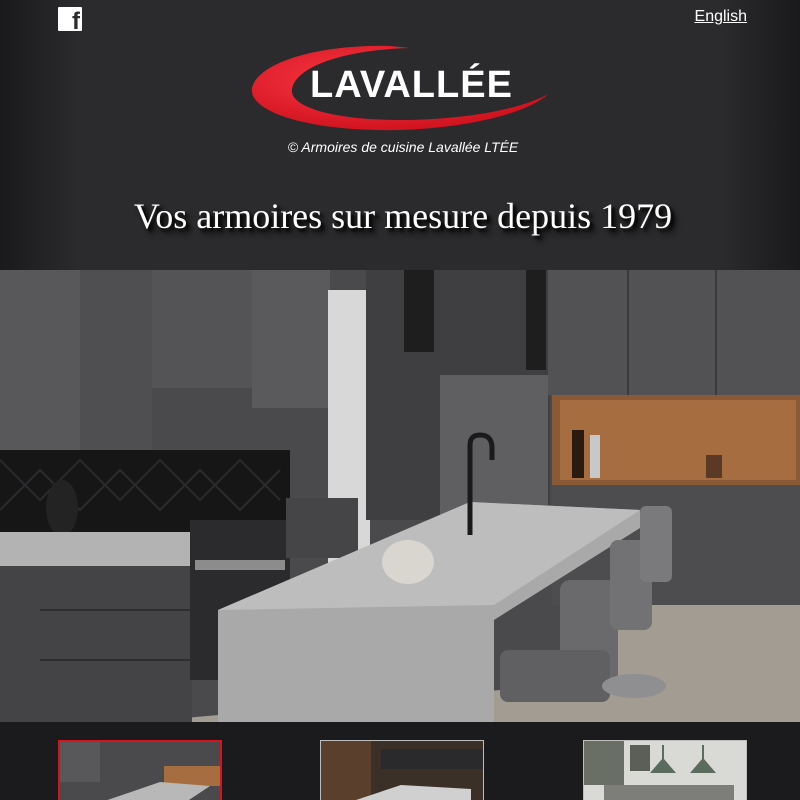 The image size is (800, 800). I want to click on thumbnail-gallery, so click(400, 761).